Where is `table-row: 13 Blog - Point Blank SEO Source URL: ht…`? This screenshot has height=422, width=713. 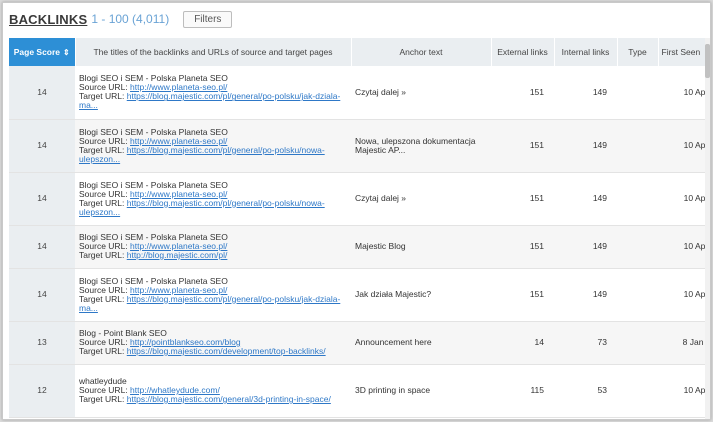
table-row: 13 Blog - Point Blank SEO Source URL: ht… is located at coordinates (357, 343).